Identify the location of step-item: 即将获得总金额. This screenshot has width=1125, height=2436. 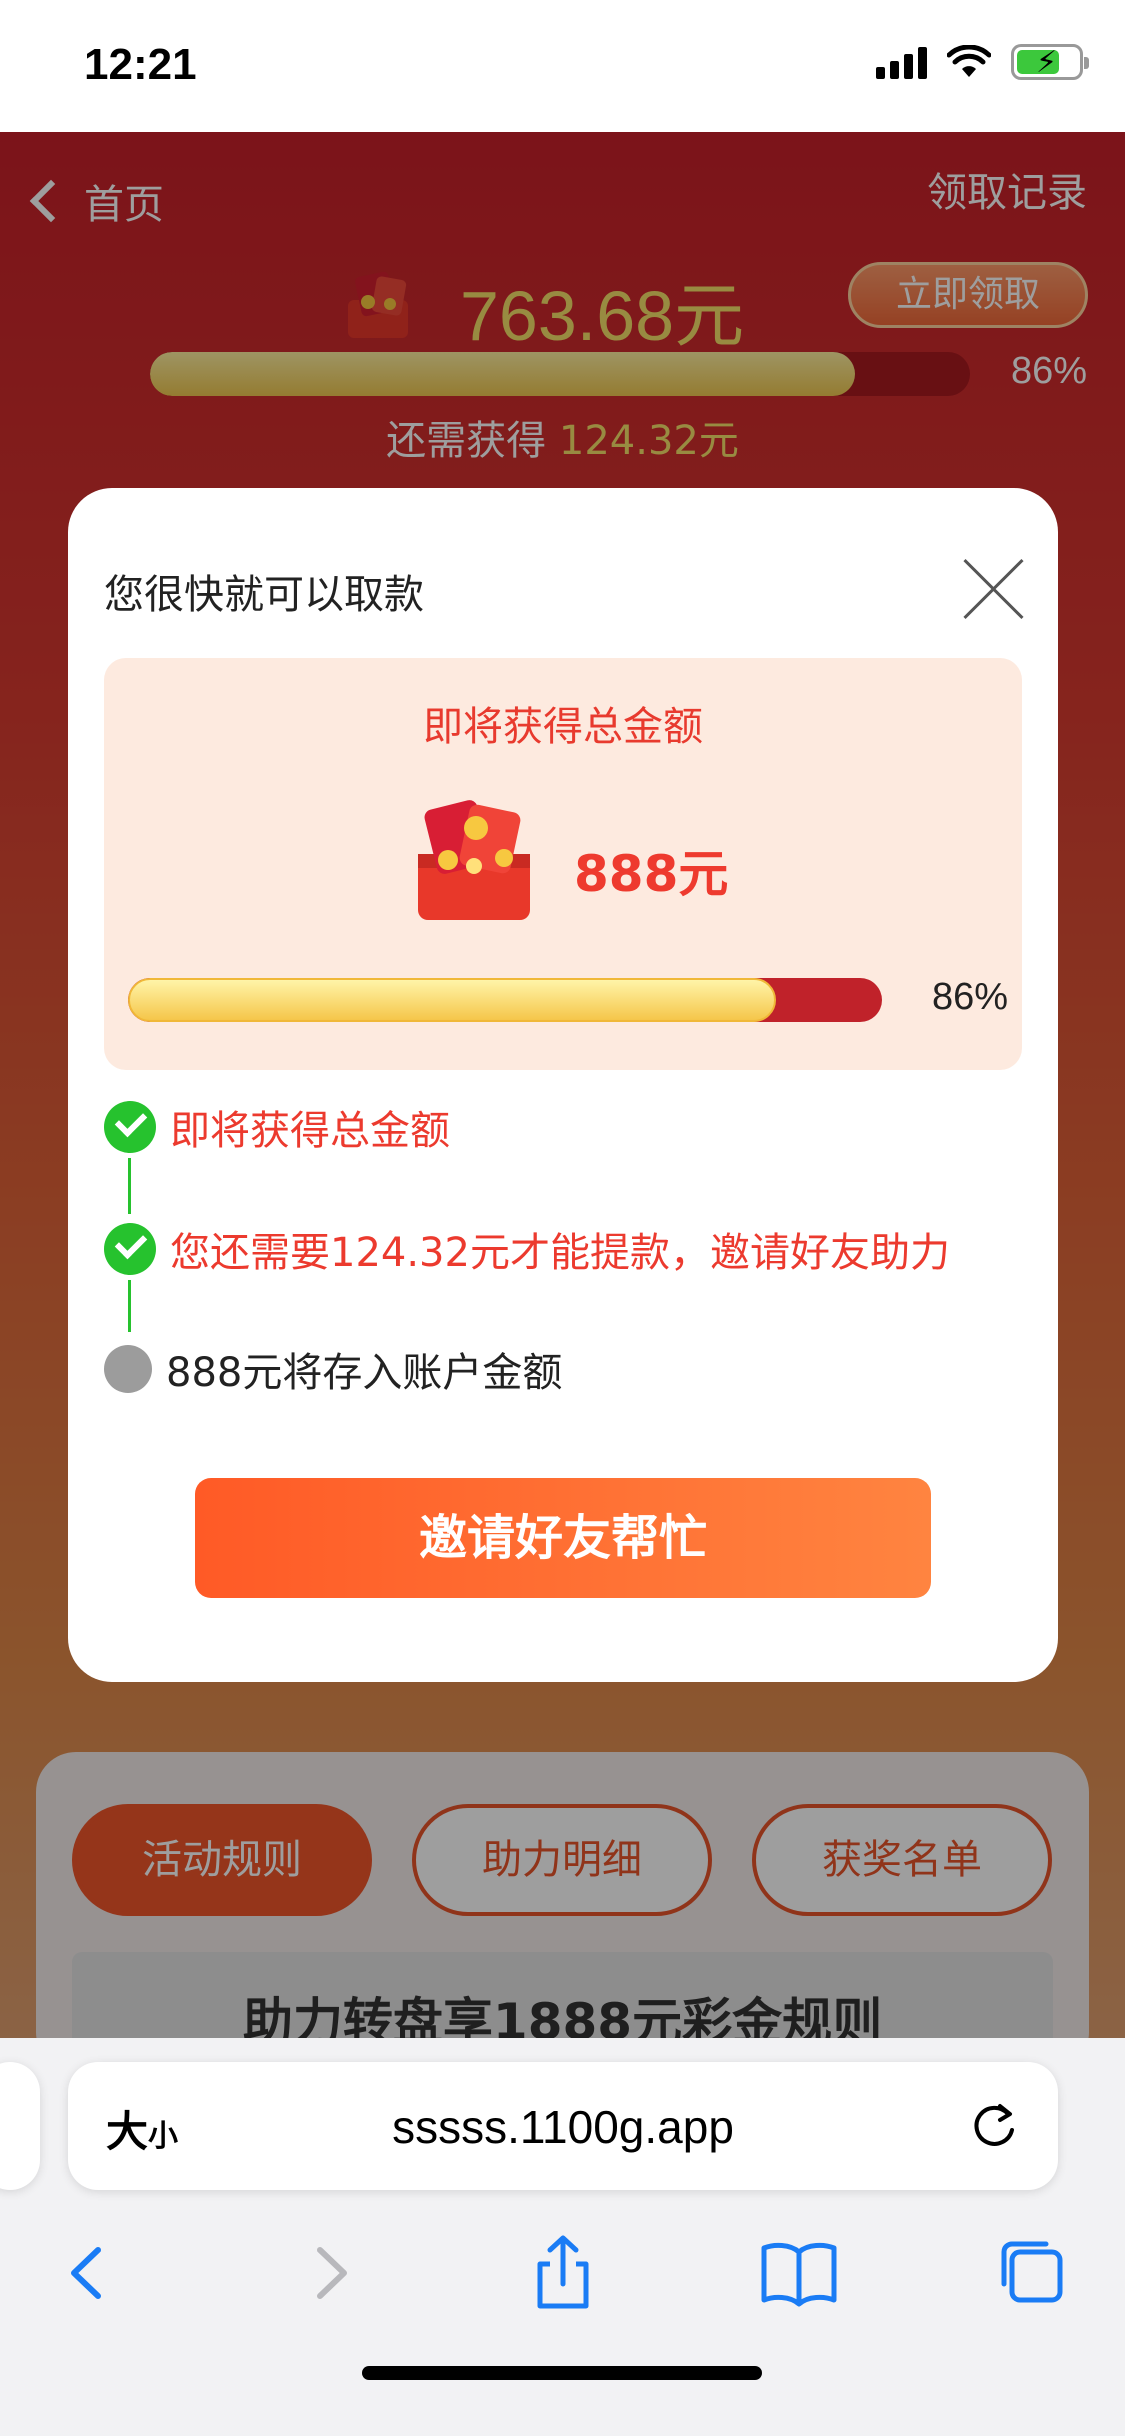
(277, 1127).